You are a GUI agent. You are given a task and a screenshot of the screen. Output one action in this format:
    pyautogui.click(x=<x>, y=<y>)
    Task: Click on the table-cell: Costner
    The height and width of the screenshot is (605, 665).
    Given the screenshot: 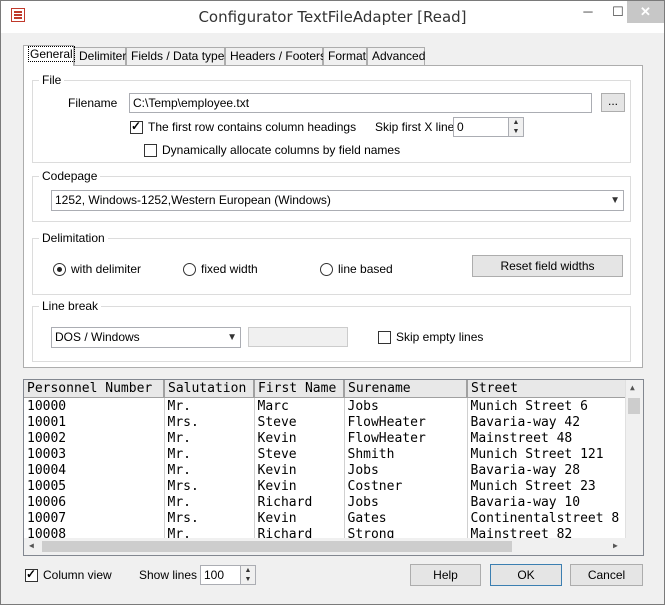 What is the action you would take?
    pyautogui.click(x=406, y=486)
    